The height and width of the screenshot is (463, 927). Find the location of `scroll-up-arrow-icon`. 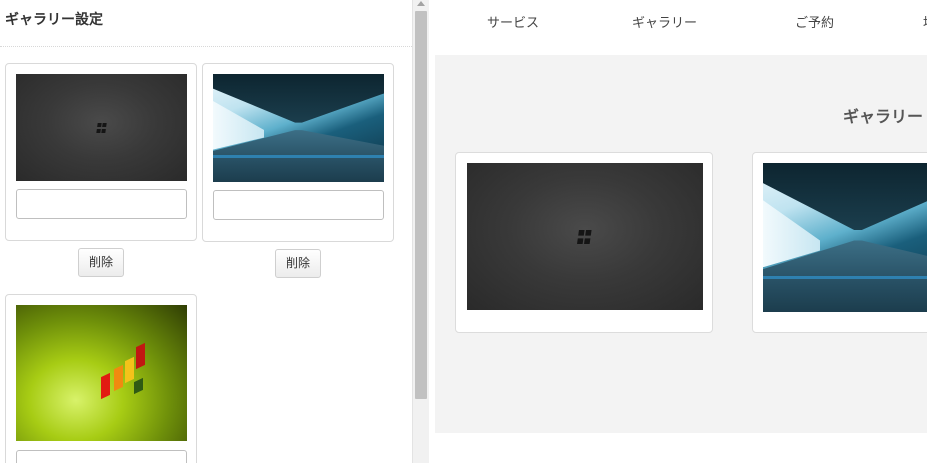

scroll-up-arrow-icon is located at coordinates (421, 3).